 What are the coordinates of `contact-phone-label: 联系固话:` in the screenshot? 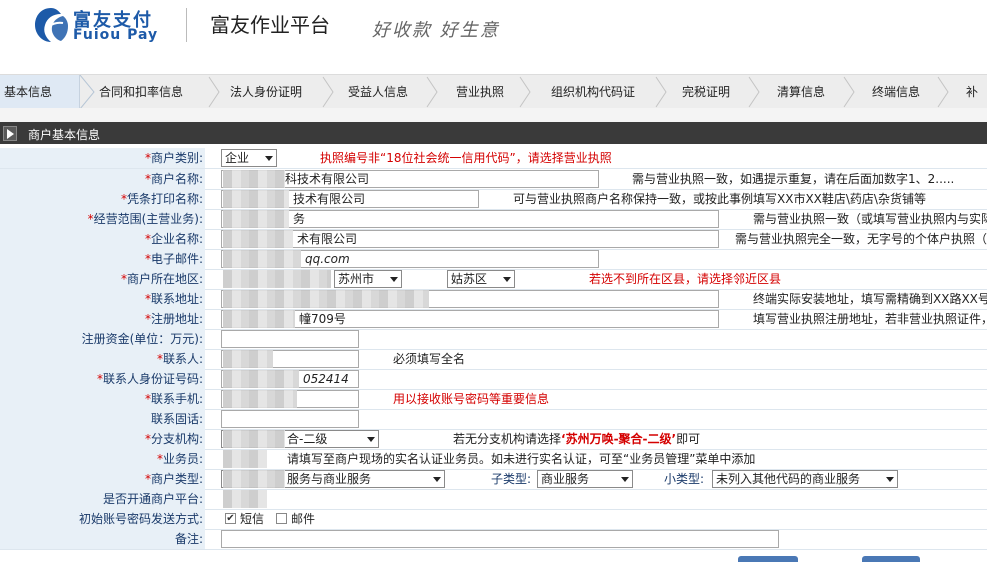 It's located at (102, 419).